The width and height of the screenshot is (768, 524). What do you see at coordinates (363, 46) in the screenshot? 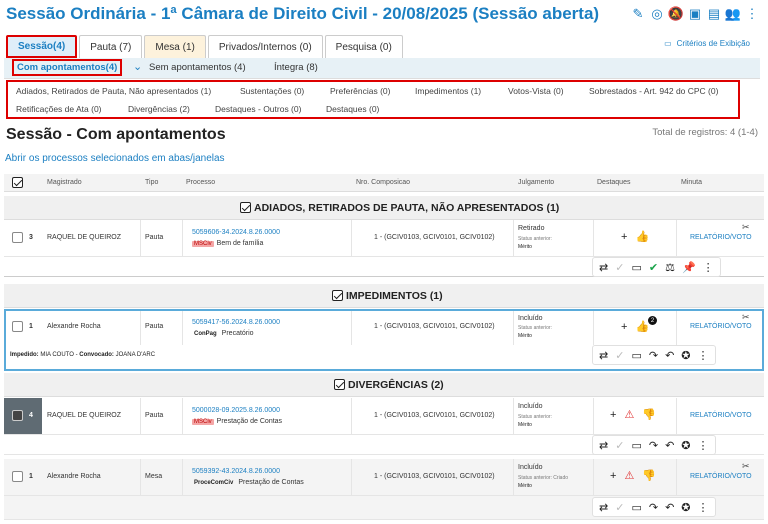
I see `tab-pesquisa: Pesquisa (0)` at bounding box center [363, 46].